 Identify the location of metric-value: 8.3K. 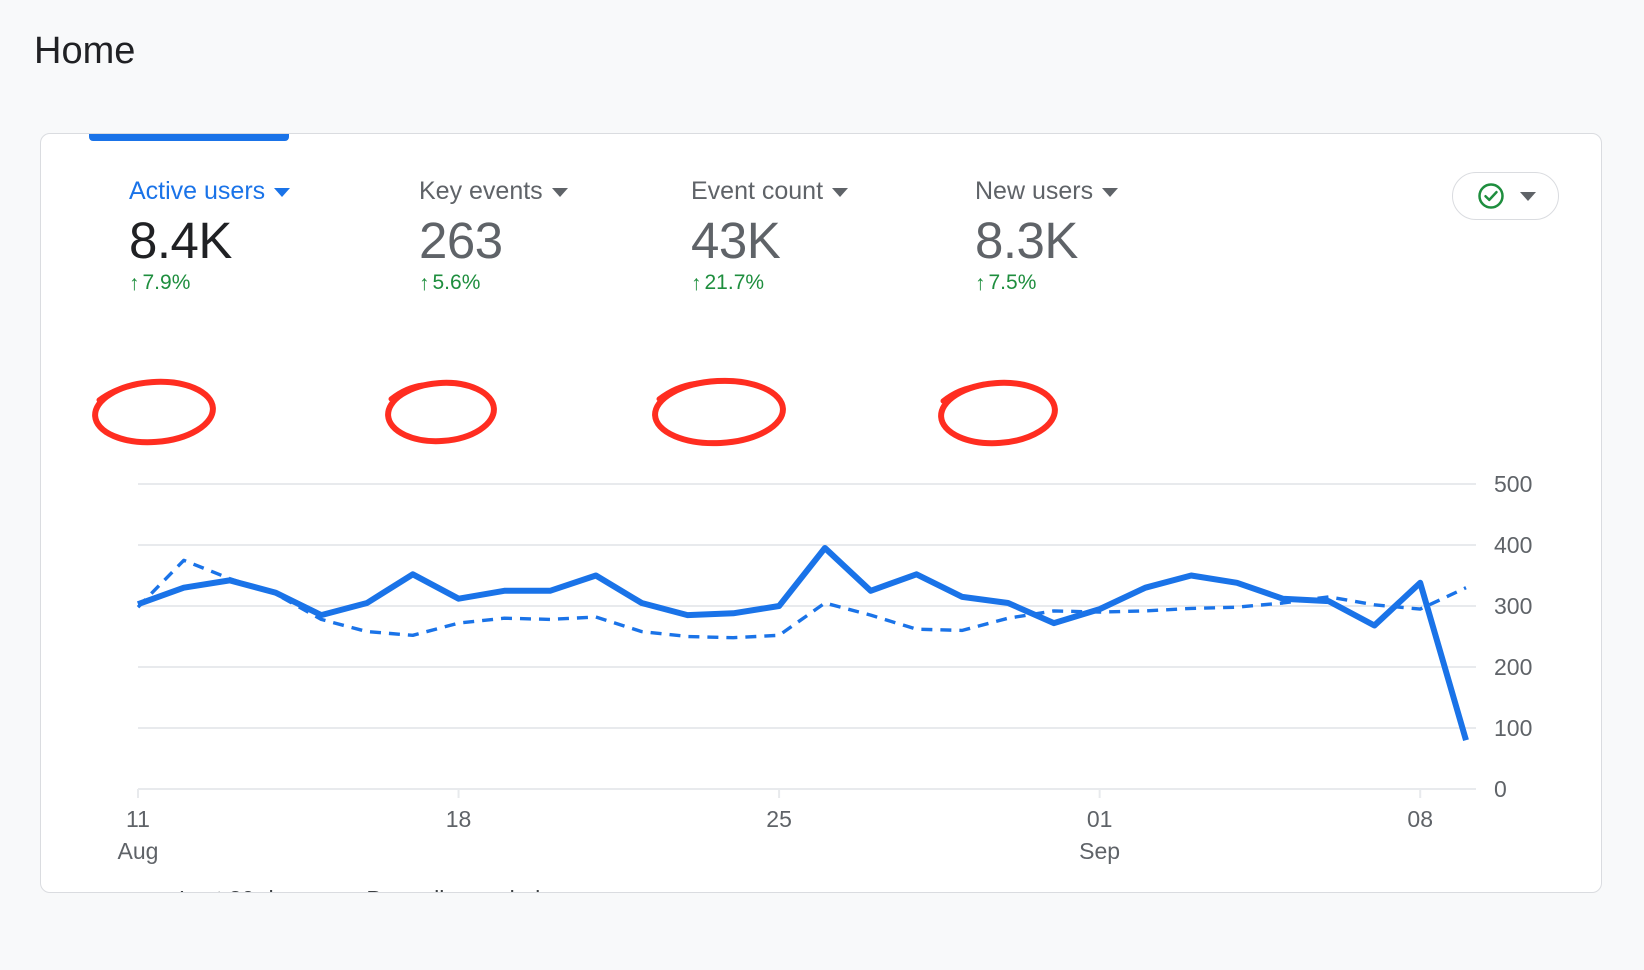
(1026, 240).